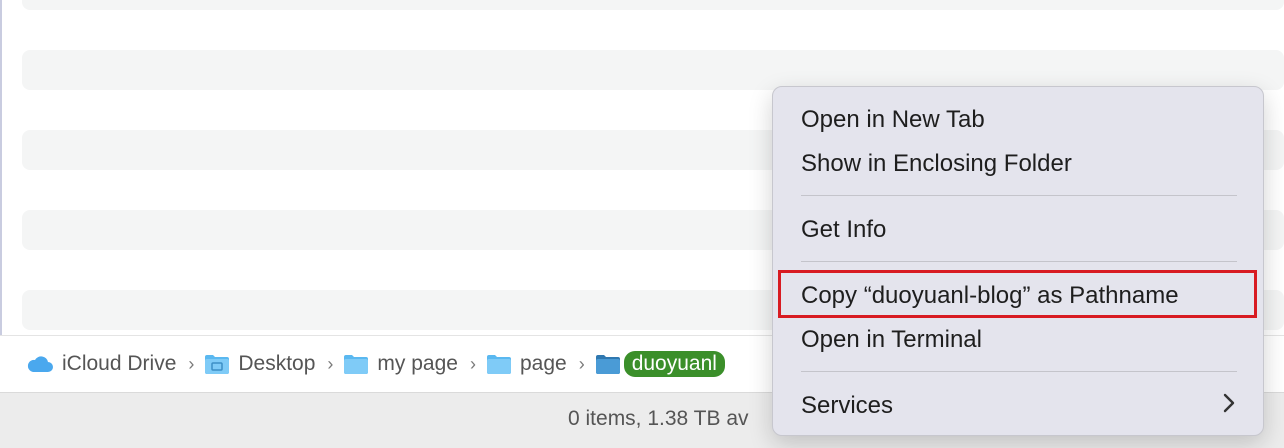  Describe the element at coordinates (217, 364) in the screenshot. I see `desktop-folder-icon` at that location.